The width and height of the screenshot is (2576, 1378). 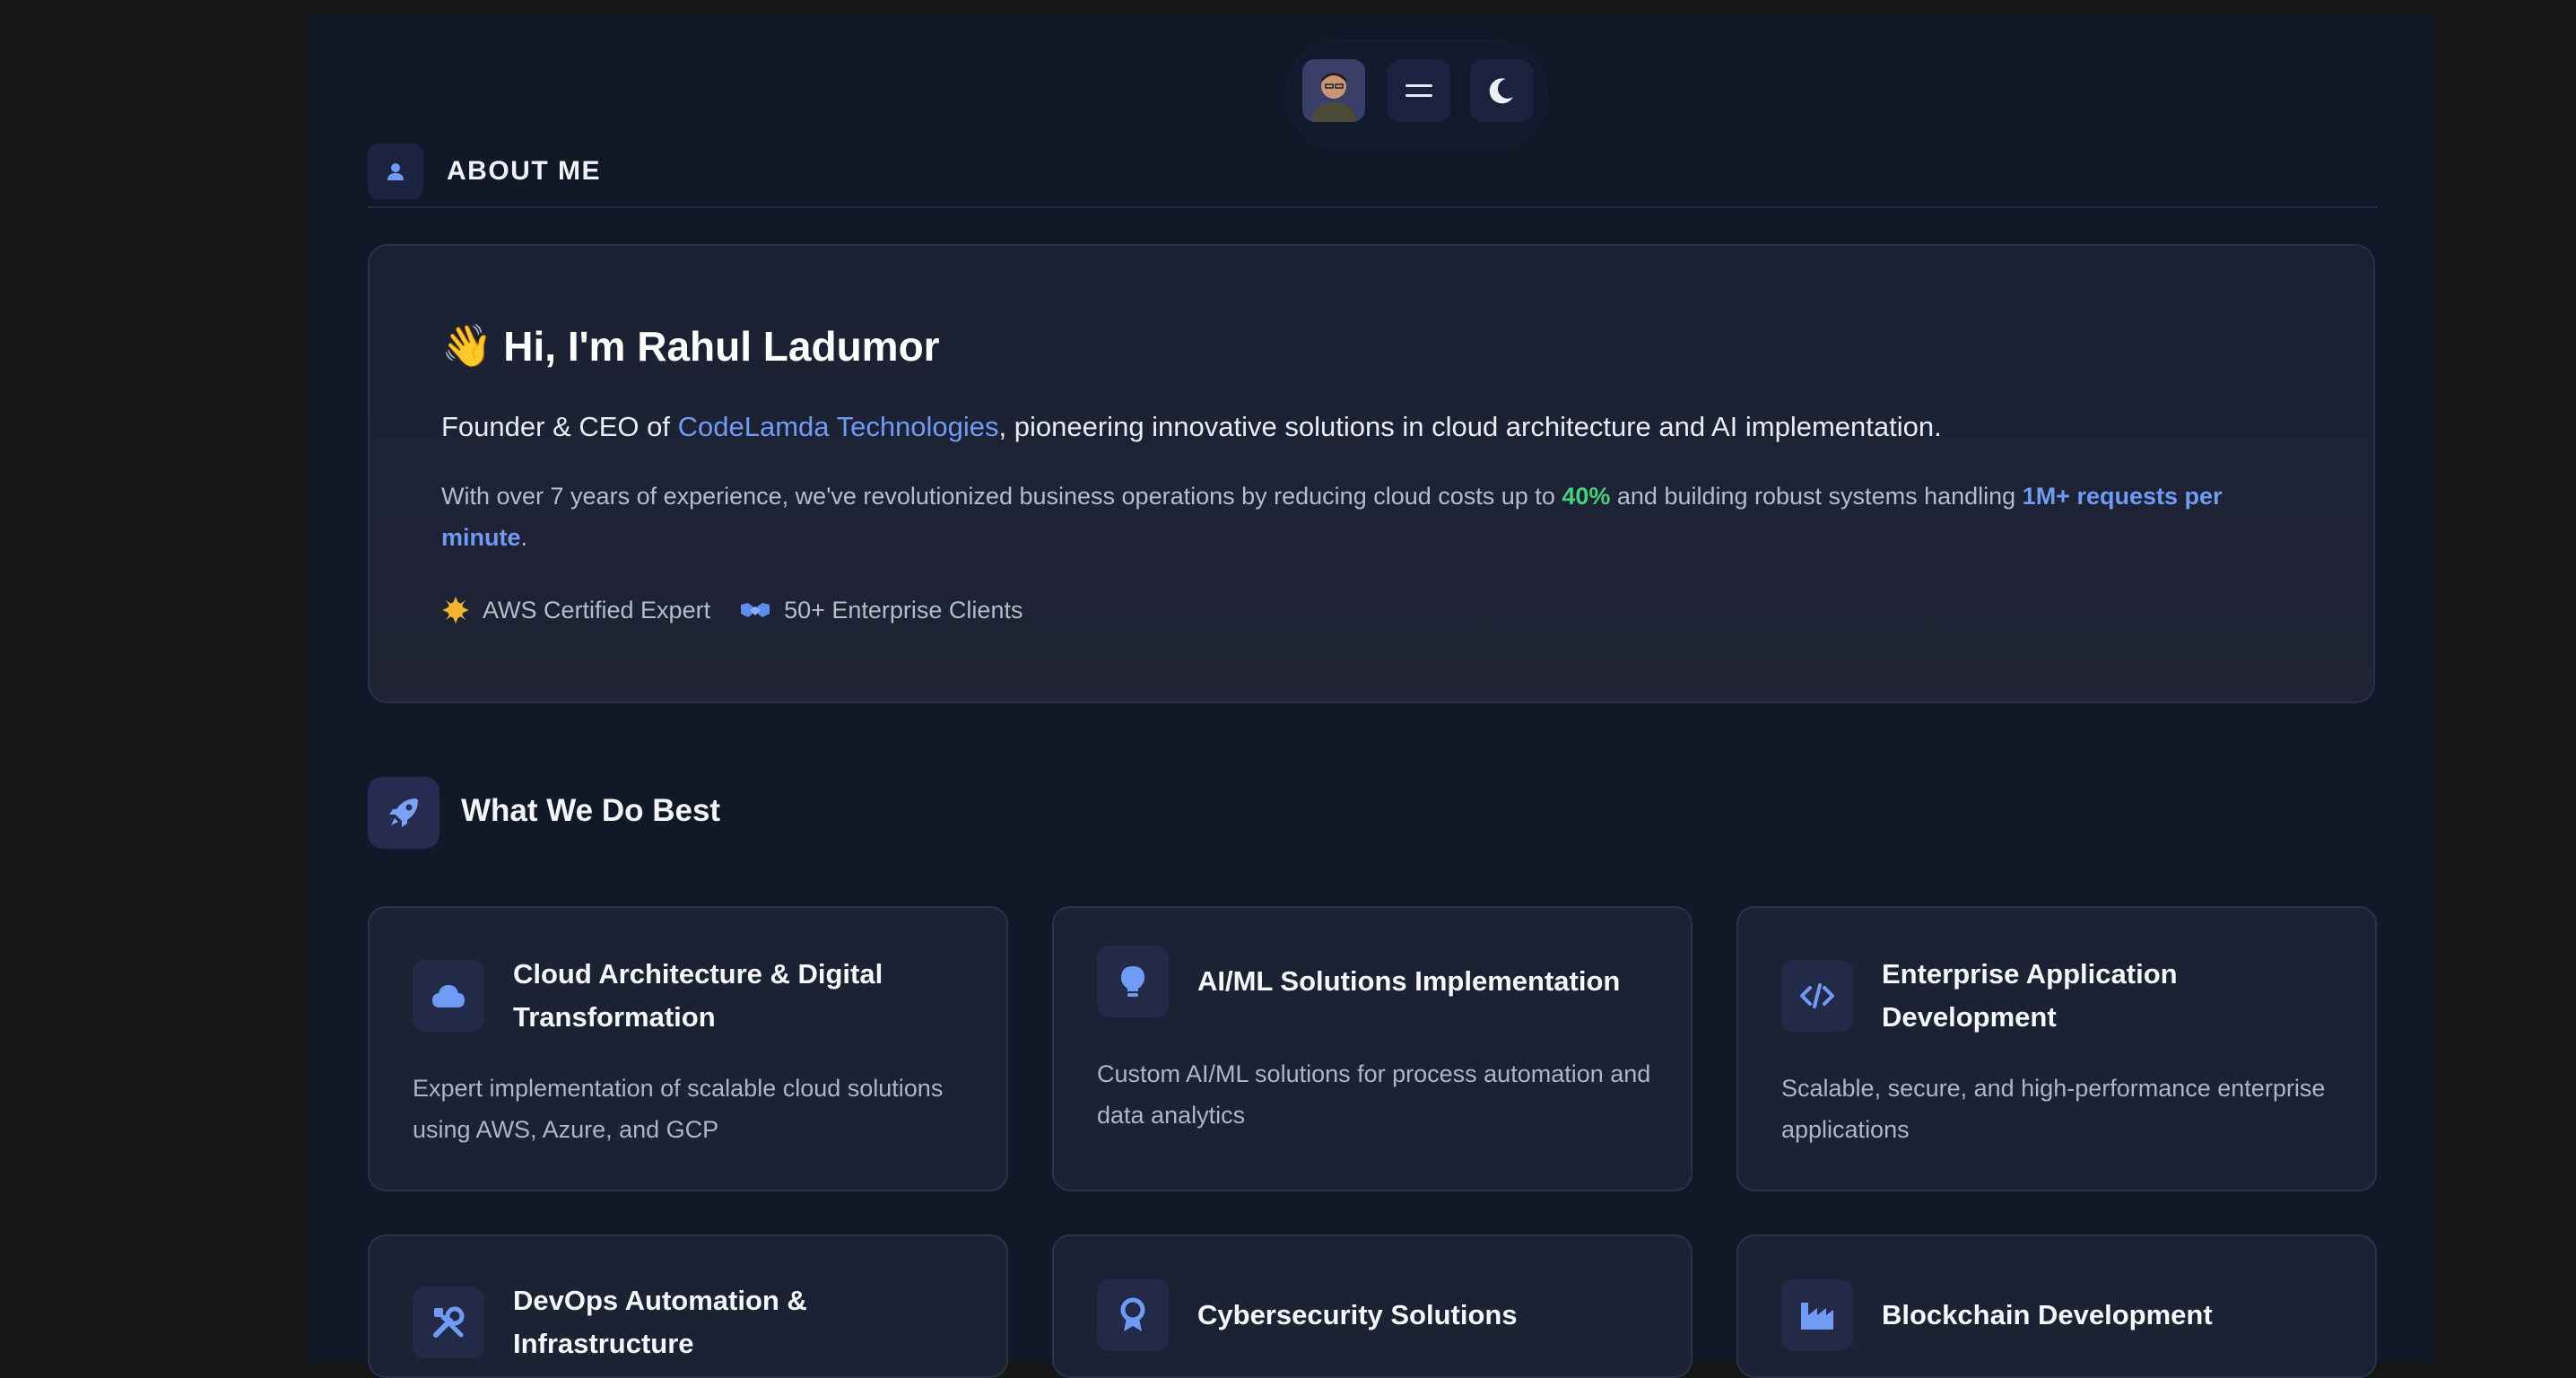 What do you see at coordinates (721, 346) in the screenshot?
I see `greeting-text: Hi, I'm Rahul Ladumor` at bounding box center [721, 346].